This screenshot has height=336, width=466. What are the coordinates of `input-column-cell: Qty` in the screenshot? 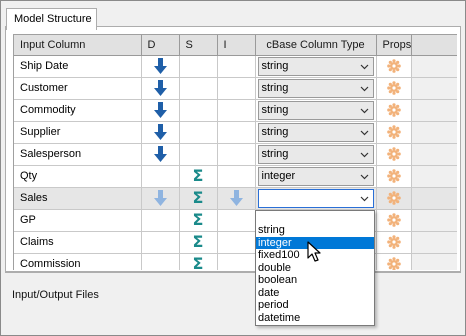 It's located at (78, 176).